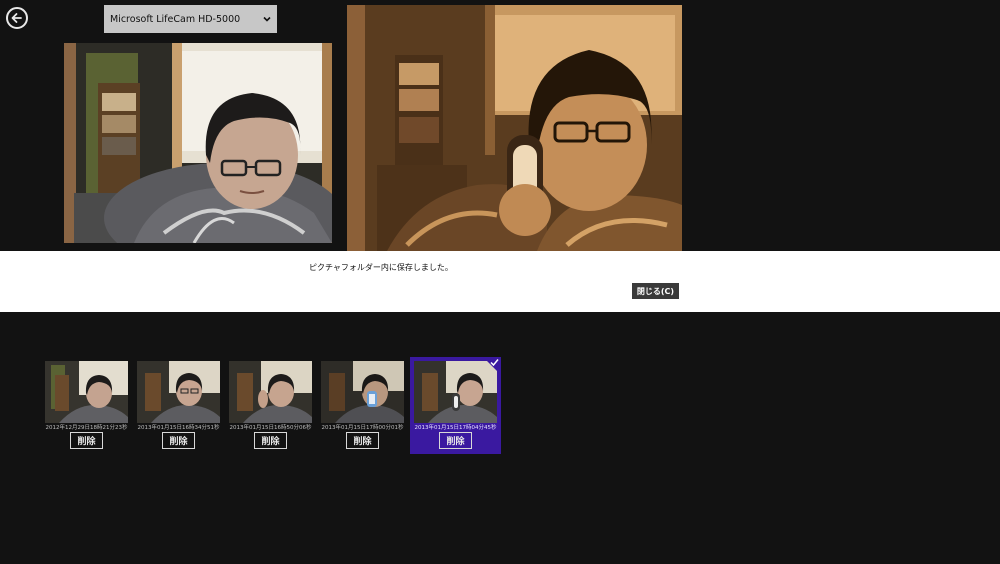  Describe the element at coordinates (455, 405) in the screenshot. I see `thumbnail-card-selected: 2013年01月15日17時04分45秒 削除` at that location.